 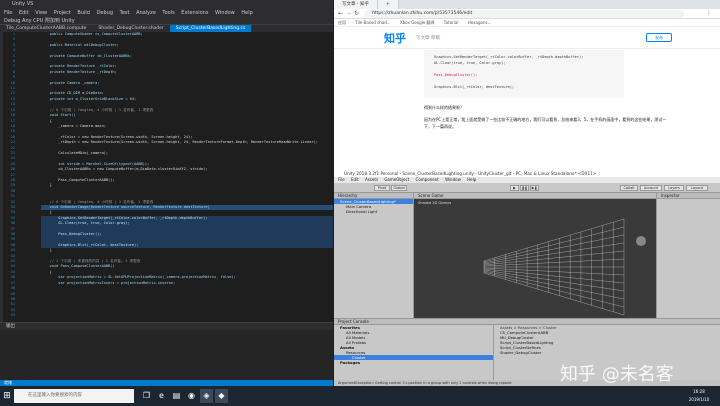 What do you see at coordinates (451, 22) in the screenshot?
I see `bookmark-3: Tutorial` at bounding box center [451, 22].